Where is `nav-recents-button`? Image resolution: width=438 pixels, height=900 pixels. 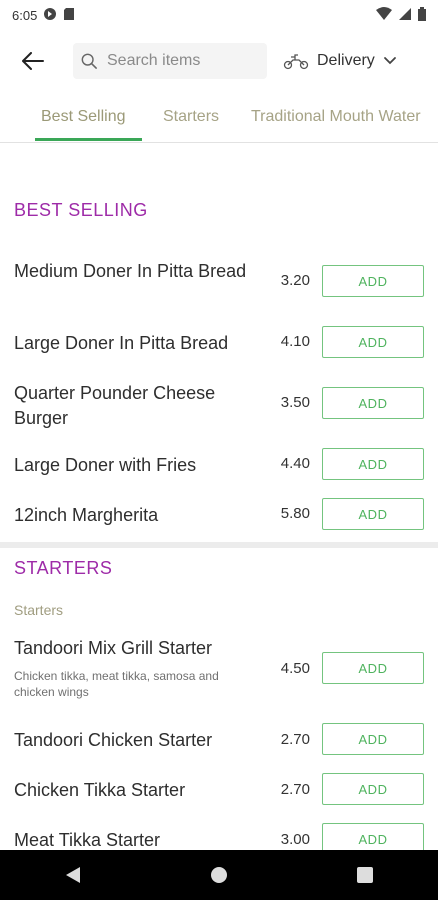
nav-recents-button is located at coordinates (365, 875).